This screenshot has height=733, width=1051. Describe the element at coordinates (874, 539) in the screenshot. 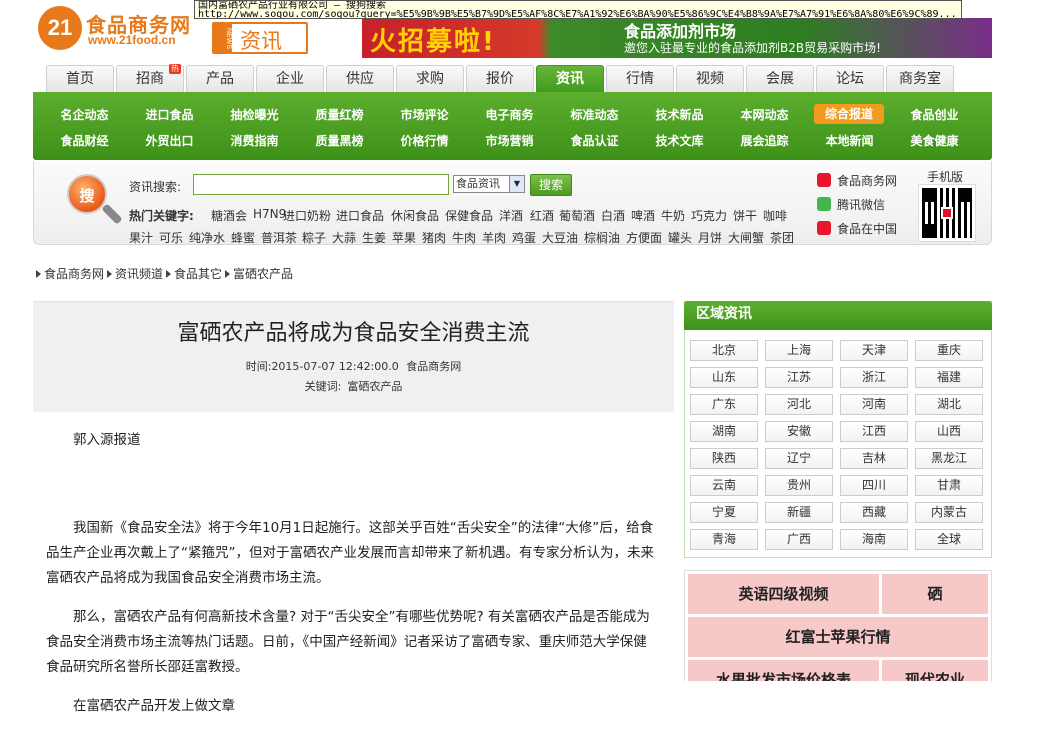

I see `region-city-link: 海南` at that location.